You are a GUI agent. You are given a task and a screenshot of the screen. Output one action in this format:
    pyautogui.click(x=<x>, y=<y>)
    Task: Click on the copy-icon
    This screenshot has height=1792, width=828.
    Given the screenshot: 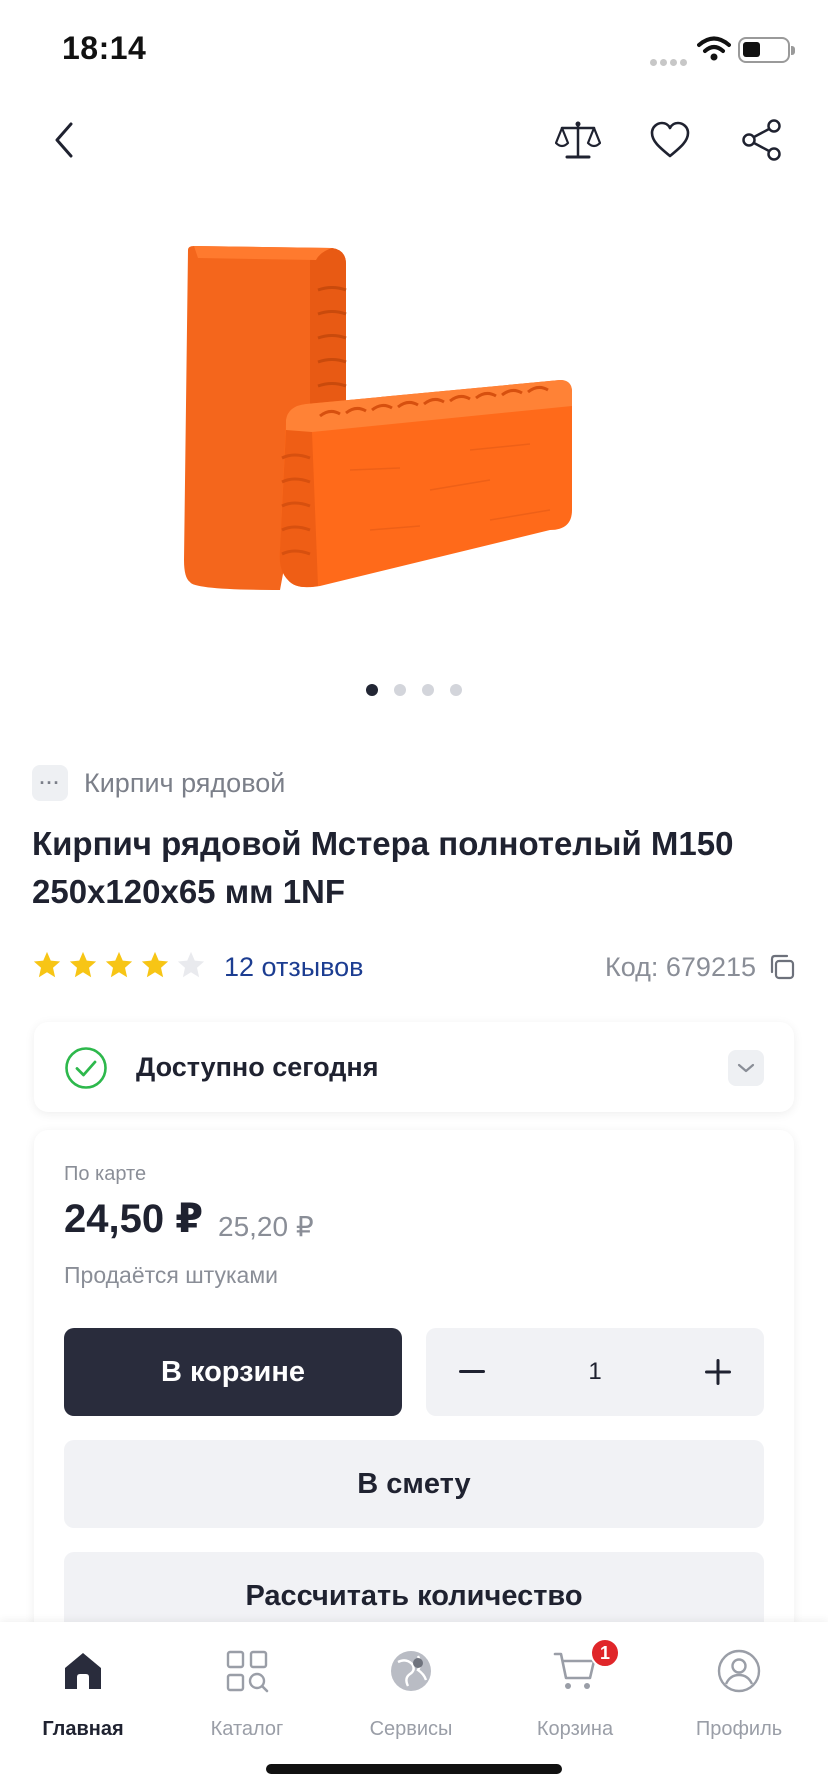 What is the action you would take?
    pyautogui.click(x=782, y=967)
    